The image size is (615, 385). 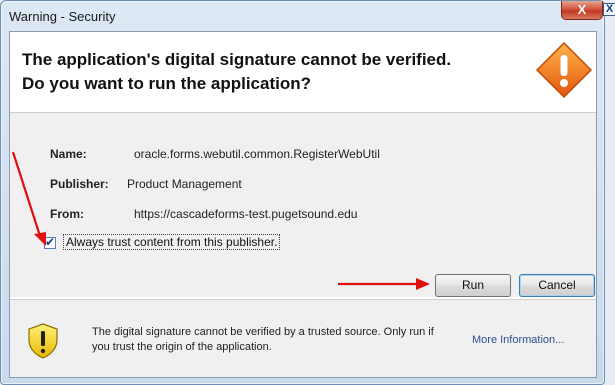 What do you see at coordinates (166, 83) in the screenshot?
I see `headline-line-2: Do you want to run the application?` at bounding box center [166, 83].